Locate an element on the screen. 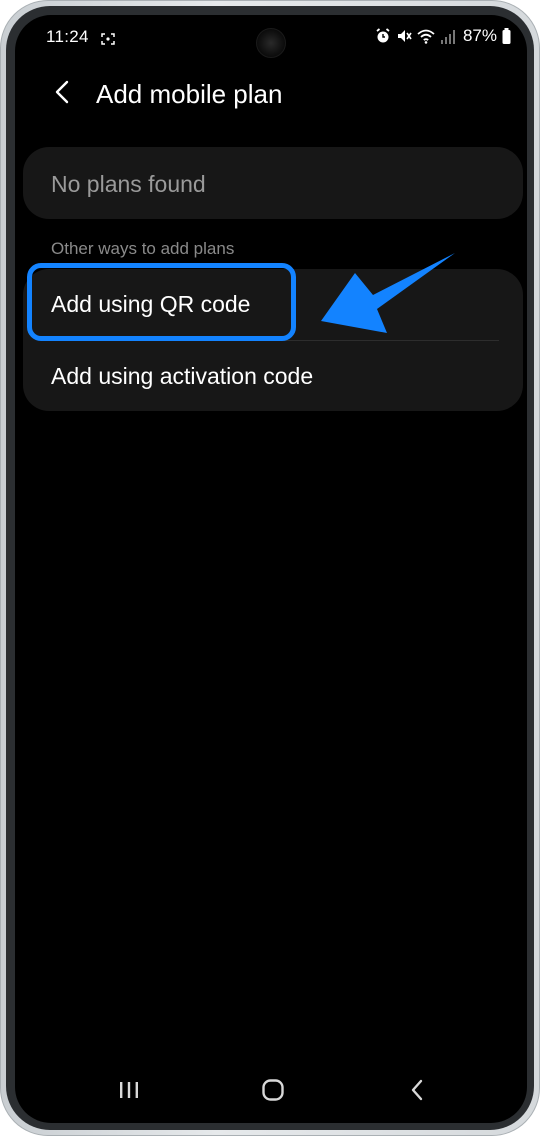 The image size is (540, 1136). status-bar: 11:24 87% is located at coordinates (271, 37).